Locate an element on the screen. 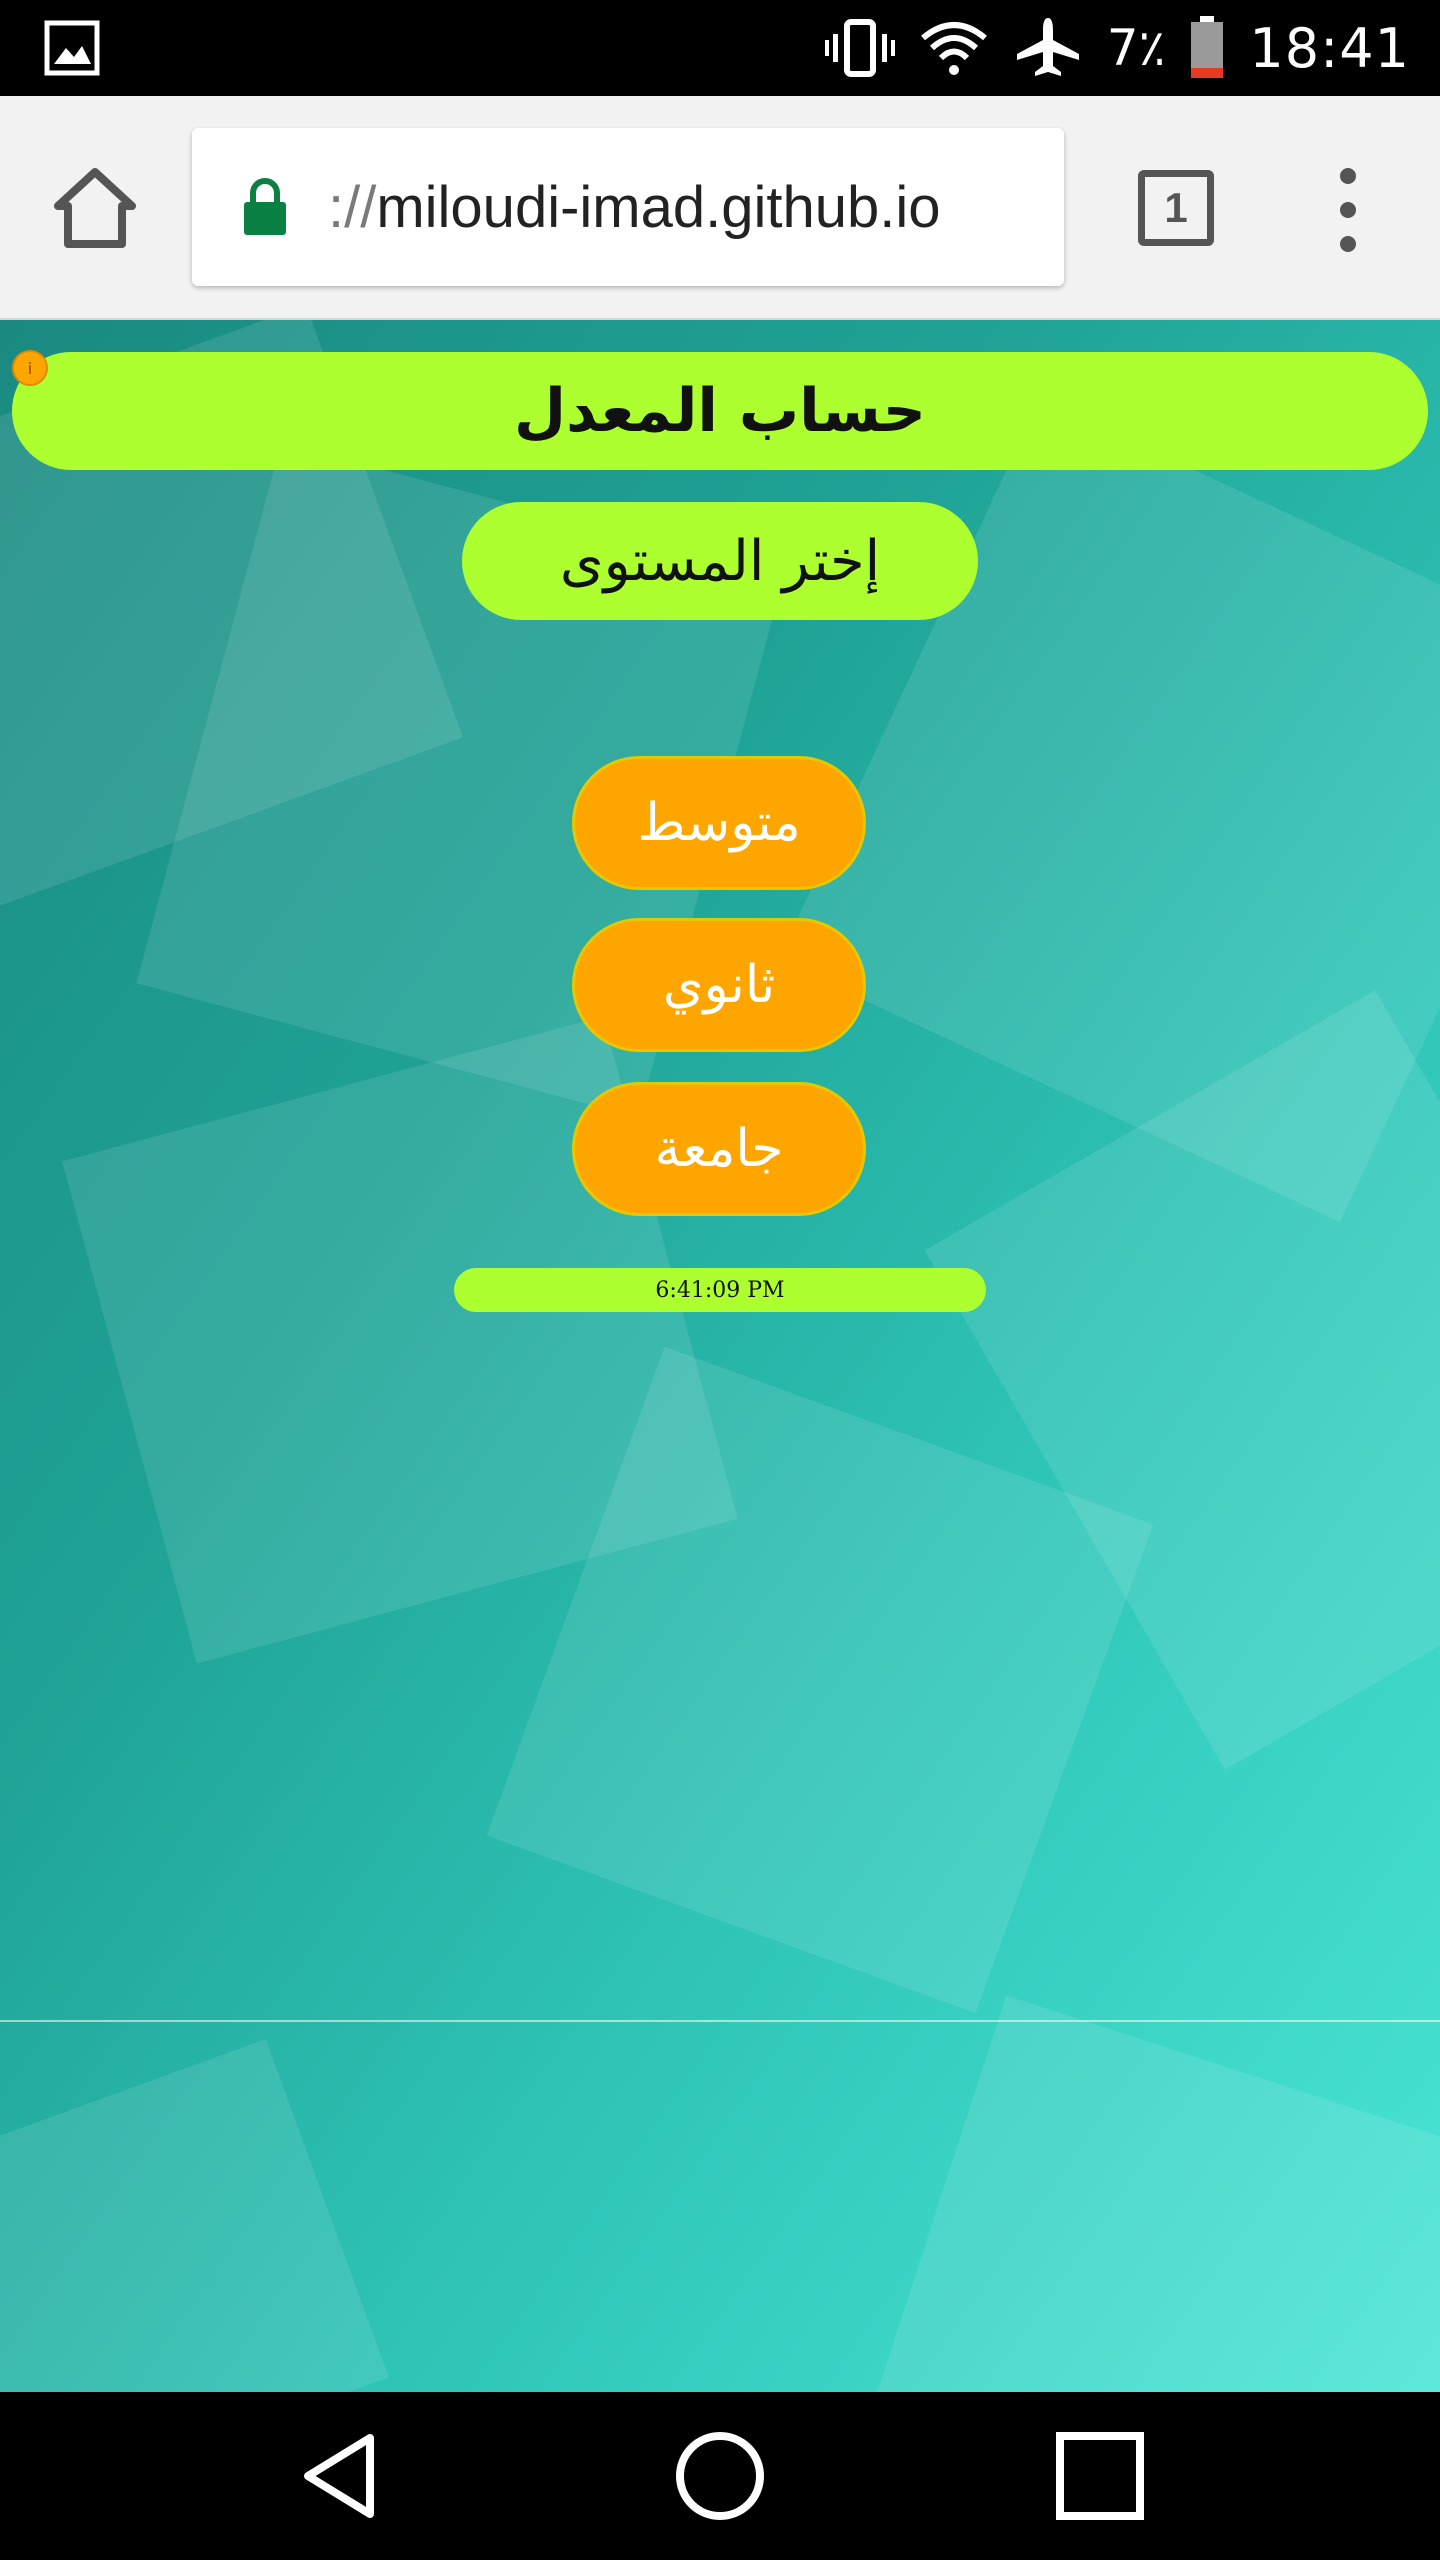  battery-icon is located at coordinates (1207, 47).